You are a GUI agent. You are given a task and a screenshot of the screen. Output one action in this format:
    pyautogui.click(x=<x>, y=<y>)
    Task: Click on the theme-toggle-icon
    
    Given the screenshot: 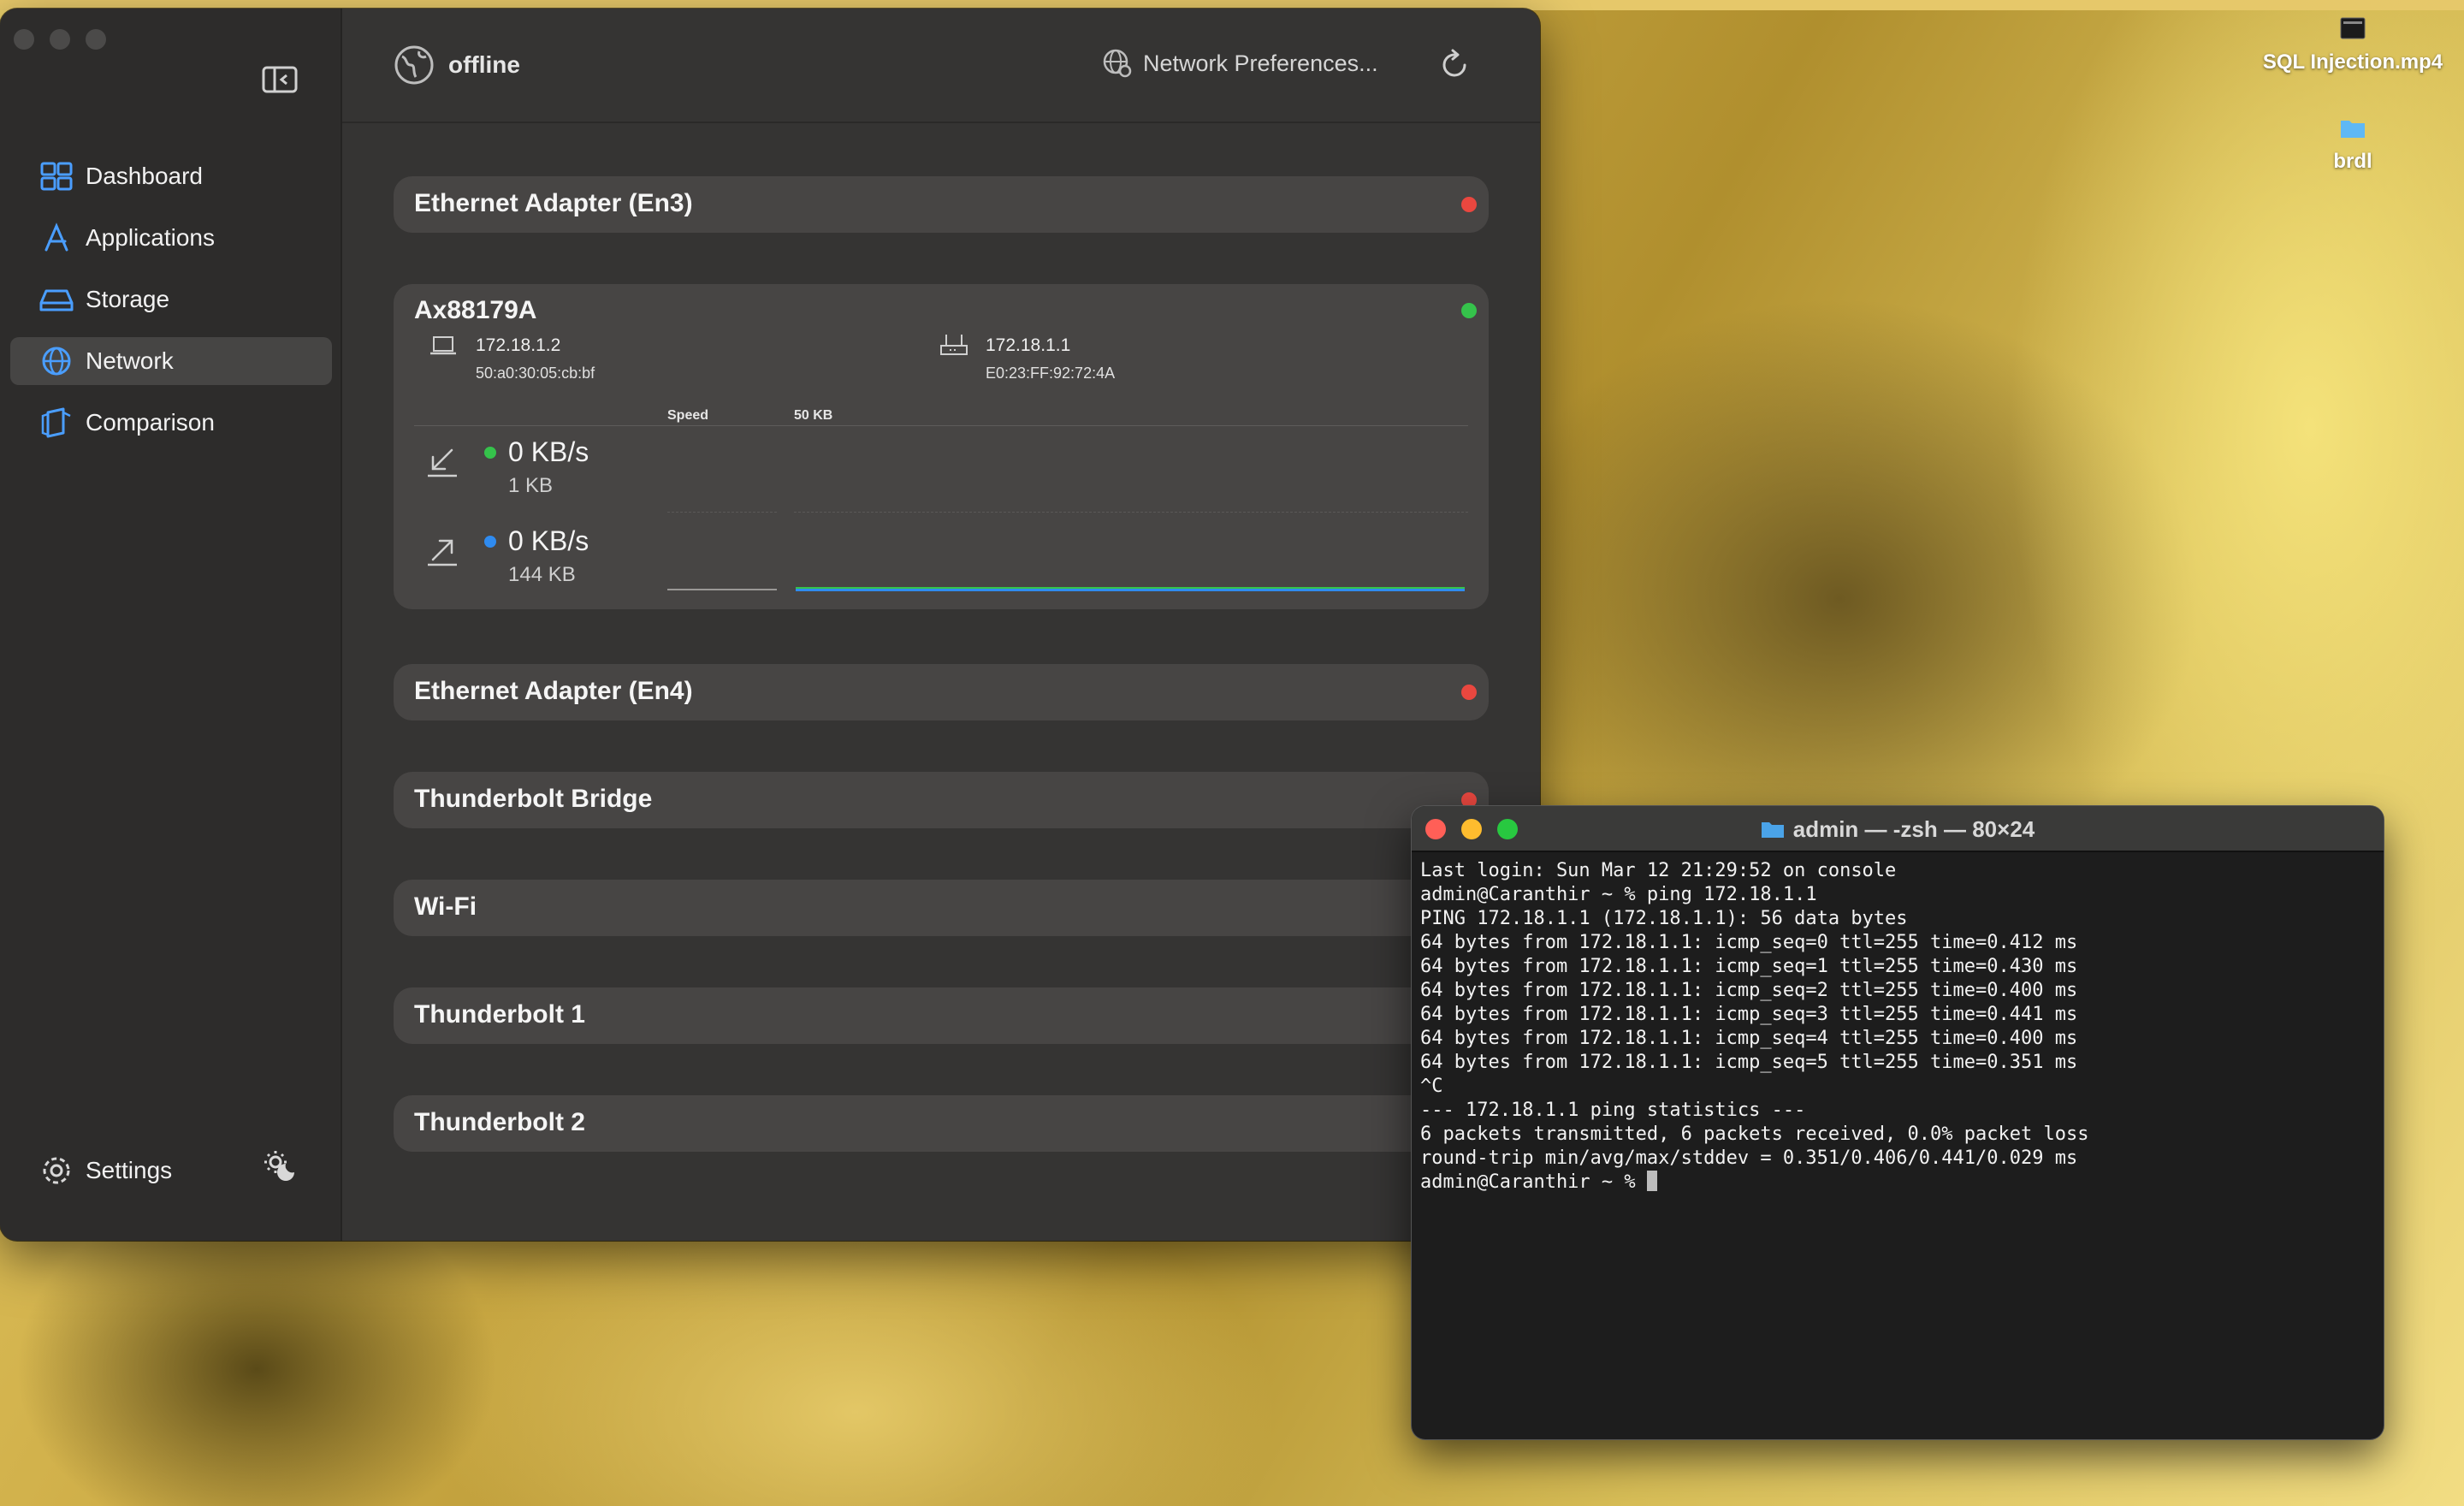 What is the action you would take?
    pyautogui.click(x=280, y=1168)
    